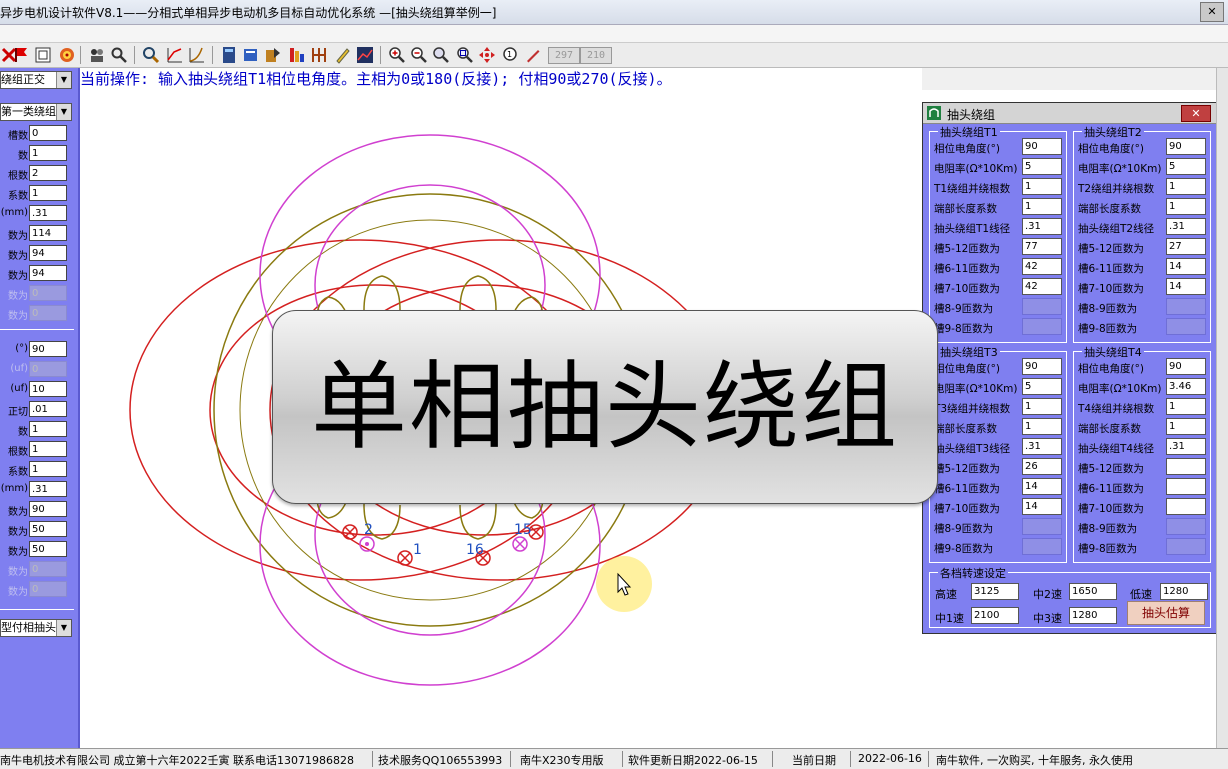 The height and width of the screenshot is (769, 1228). Describe the element at coordinates (97, 55) in the screenshot. I see `users-icon` at that location.